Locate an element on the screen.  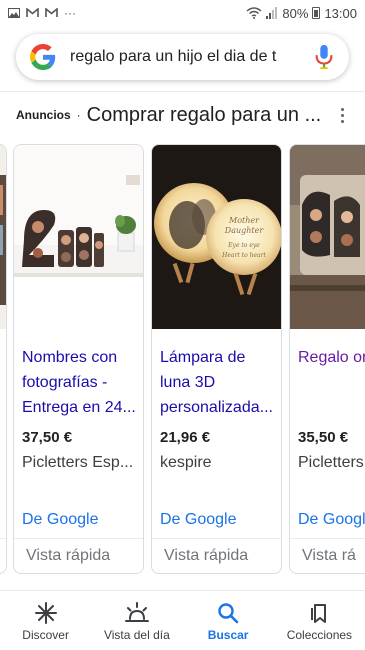
more-options-icon is located at coordinates (342, 115).